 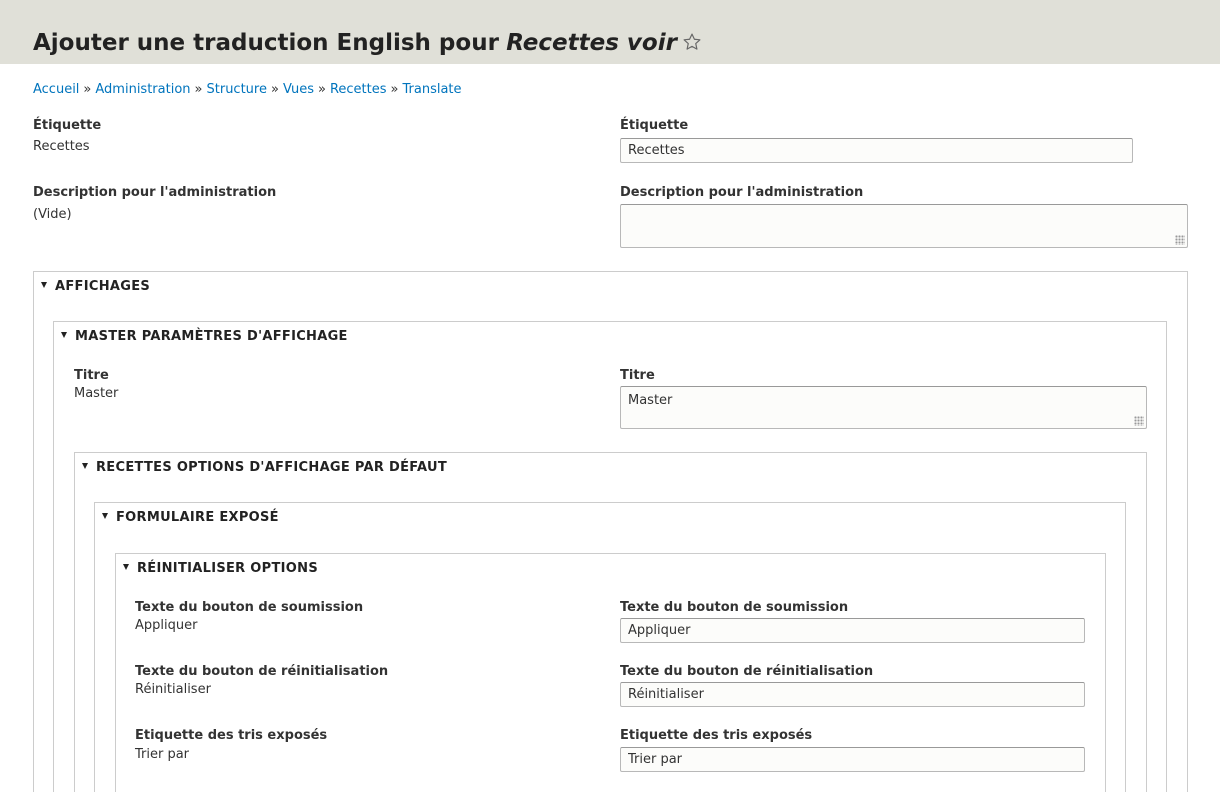 What do you see at coordinates (876, 150) in the screenshot?
I see `translation-label-input` at bounding box center [876, 150].